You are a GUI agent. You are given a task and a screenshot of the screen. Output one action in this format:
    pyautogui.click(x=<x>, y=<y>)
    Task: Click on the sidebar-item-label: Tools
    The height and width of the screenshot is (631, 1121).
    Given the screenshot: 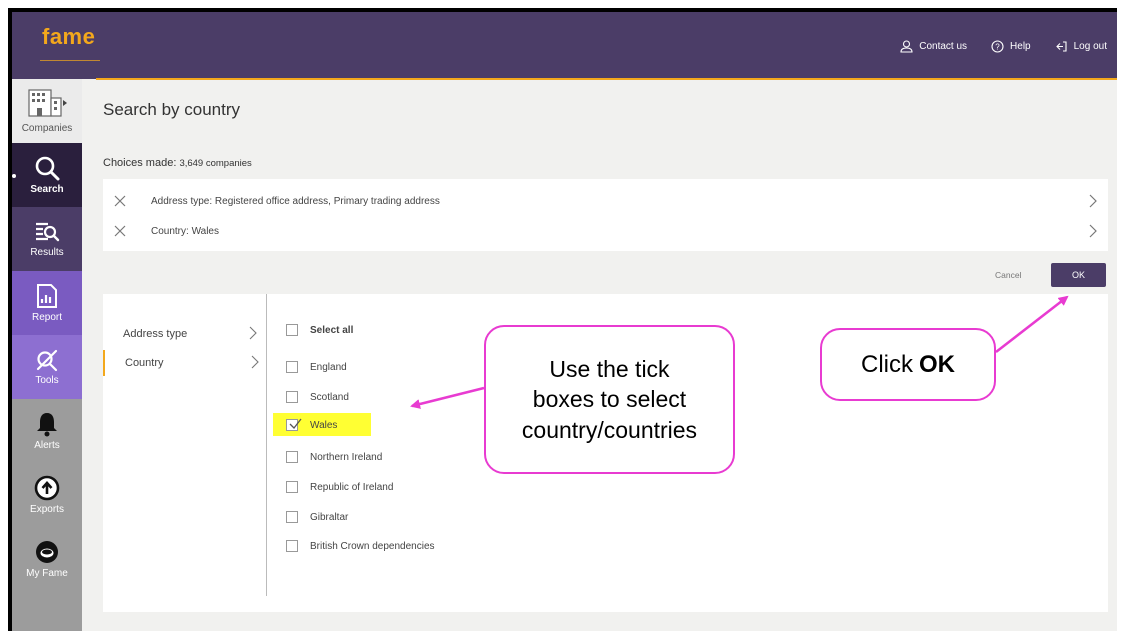 What is the action you would take?
    pyautogui.click(x=47, y=380)
    